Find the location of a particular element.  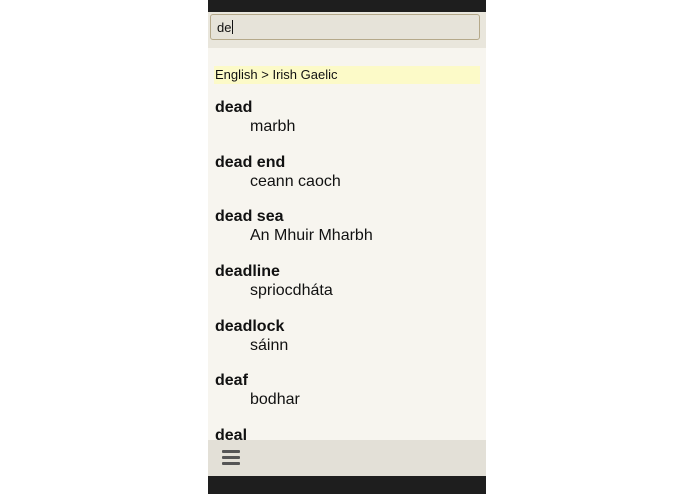

entry-headword: deaf is located at coordinates (231, 381).